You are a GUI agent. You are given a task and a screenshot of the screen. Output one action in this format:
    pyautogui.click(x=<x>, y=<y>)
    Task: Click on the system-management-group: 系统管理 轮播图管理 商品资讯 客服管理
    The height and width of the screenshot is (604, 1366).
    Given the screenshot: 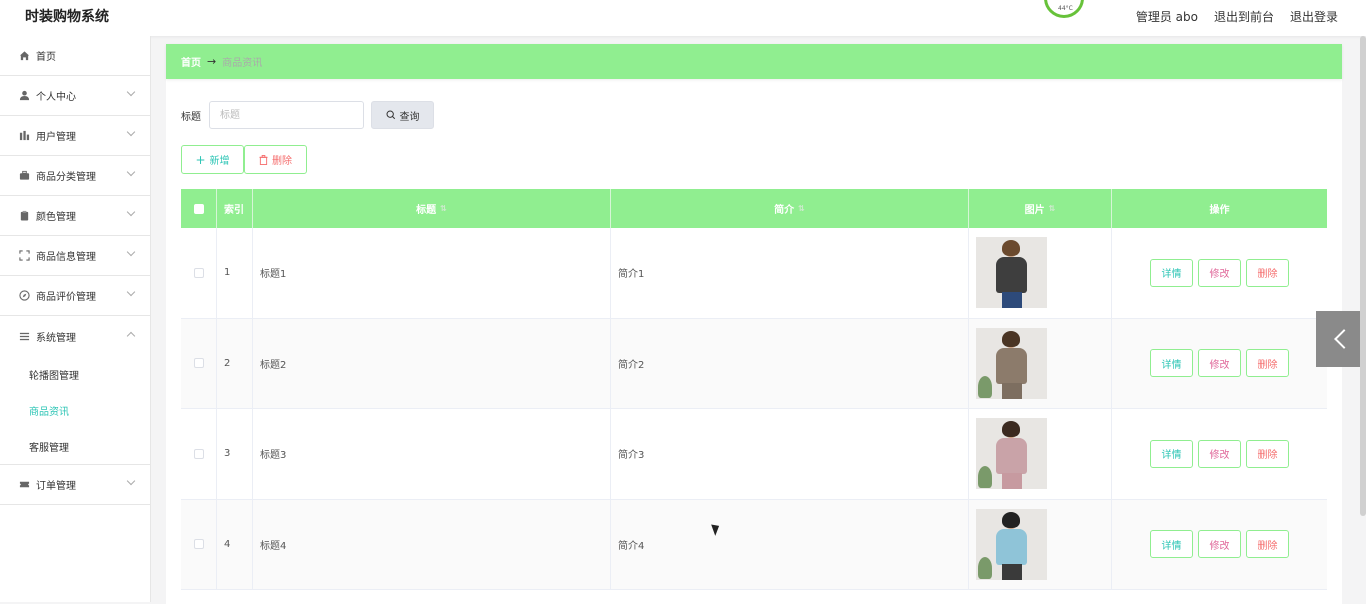 What is the action you would take?
    pyautogui.click(x=75, y=390)
    